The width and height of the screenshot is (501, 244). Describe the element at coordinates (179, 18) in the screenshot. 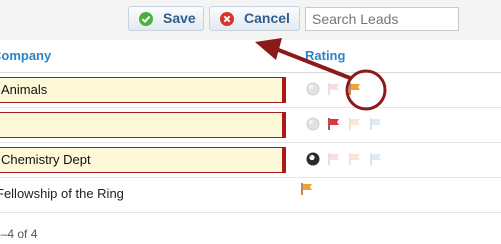

I see `save-label: Save` at that location.